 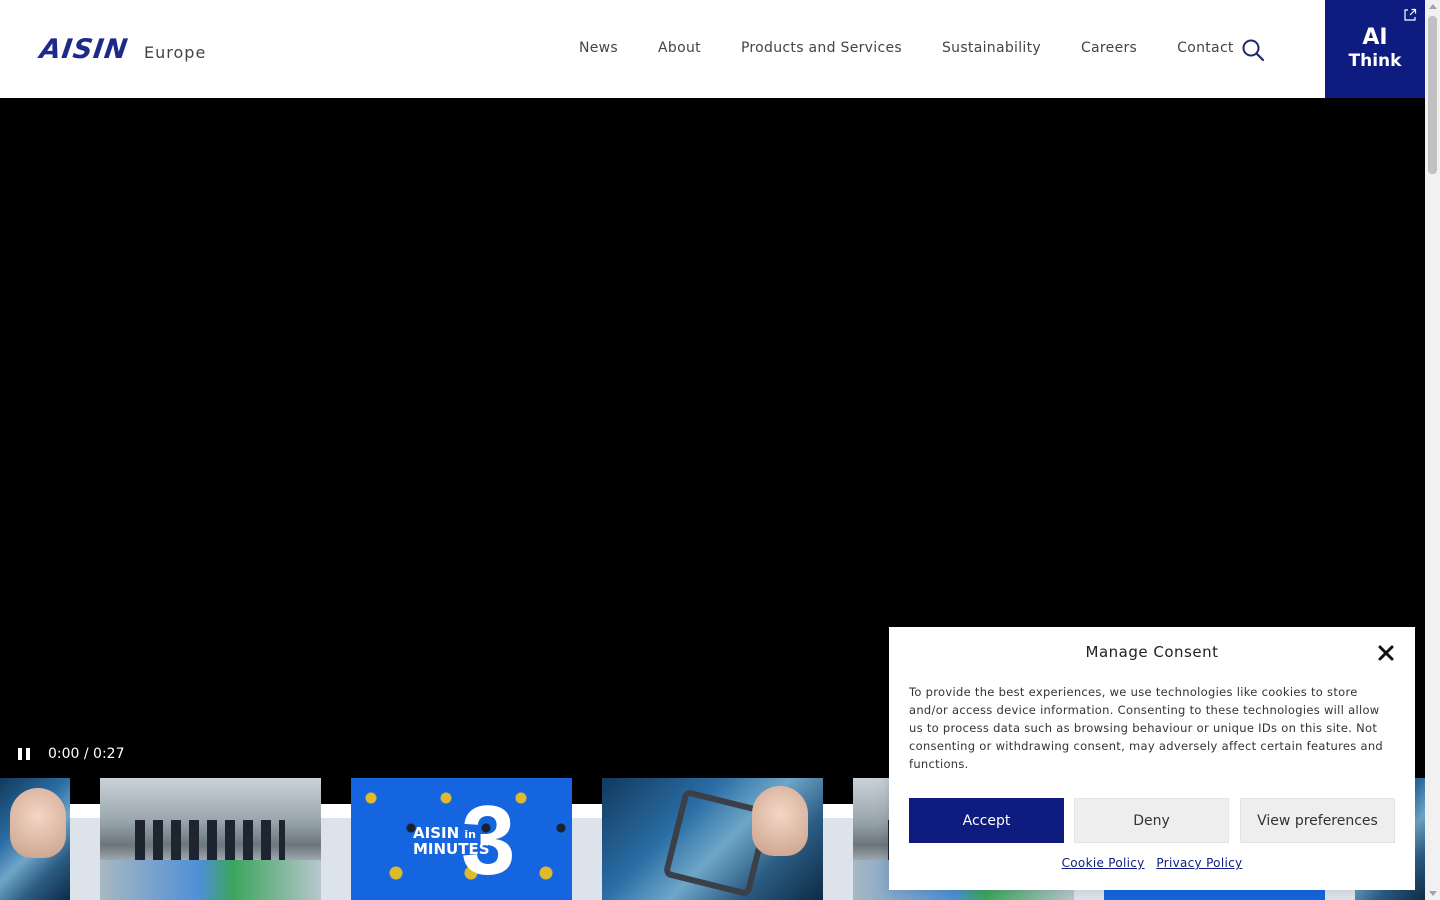 I want to click on search-button, so click(x=1253, y=50).